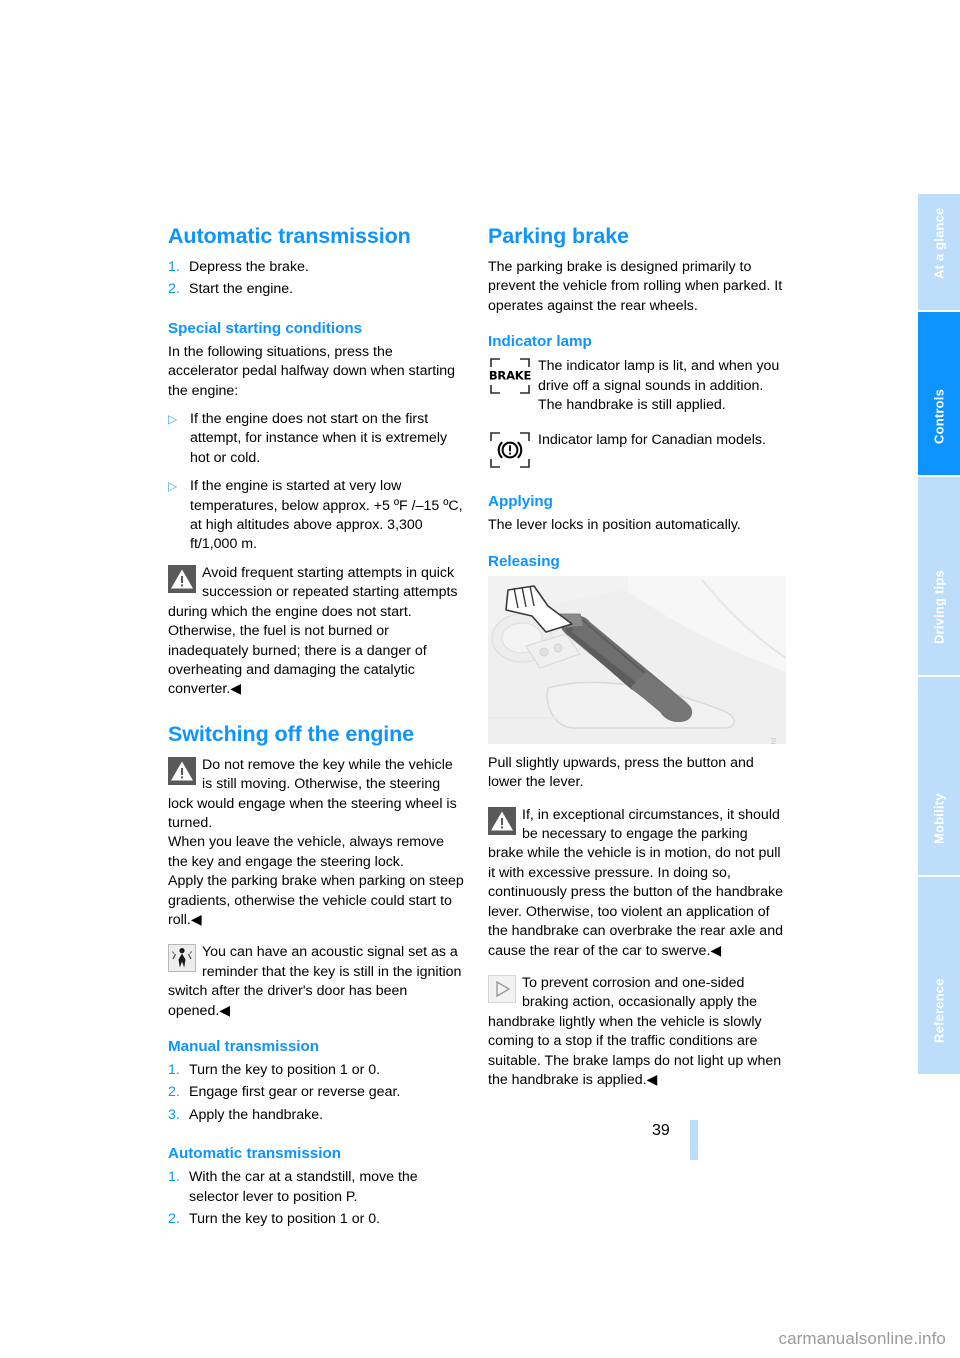 This screenshot has height=1358, width=960. What do you see at coordinates (939, 243) in the screenshot?
I see `tab-label: At a glance` at bounding box center [939, 243].